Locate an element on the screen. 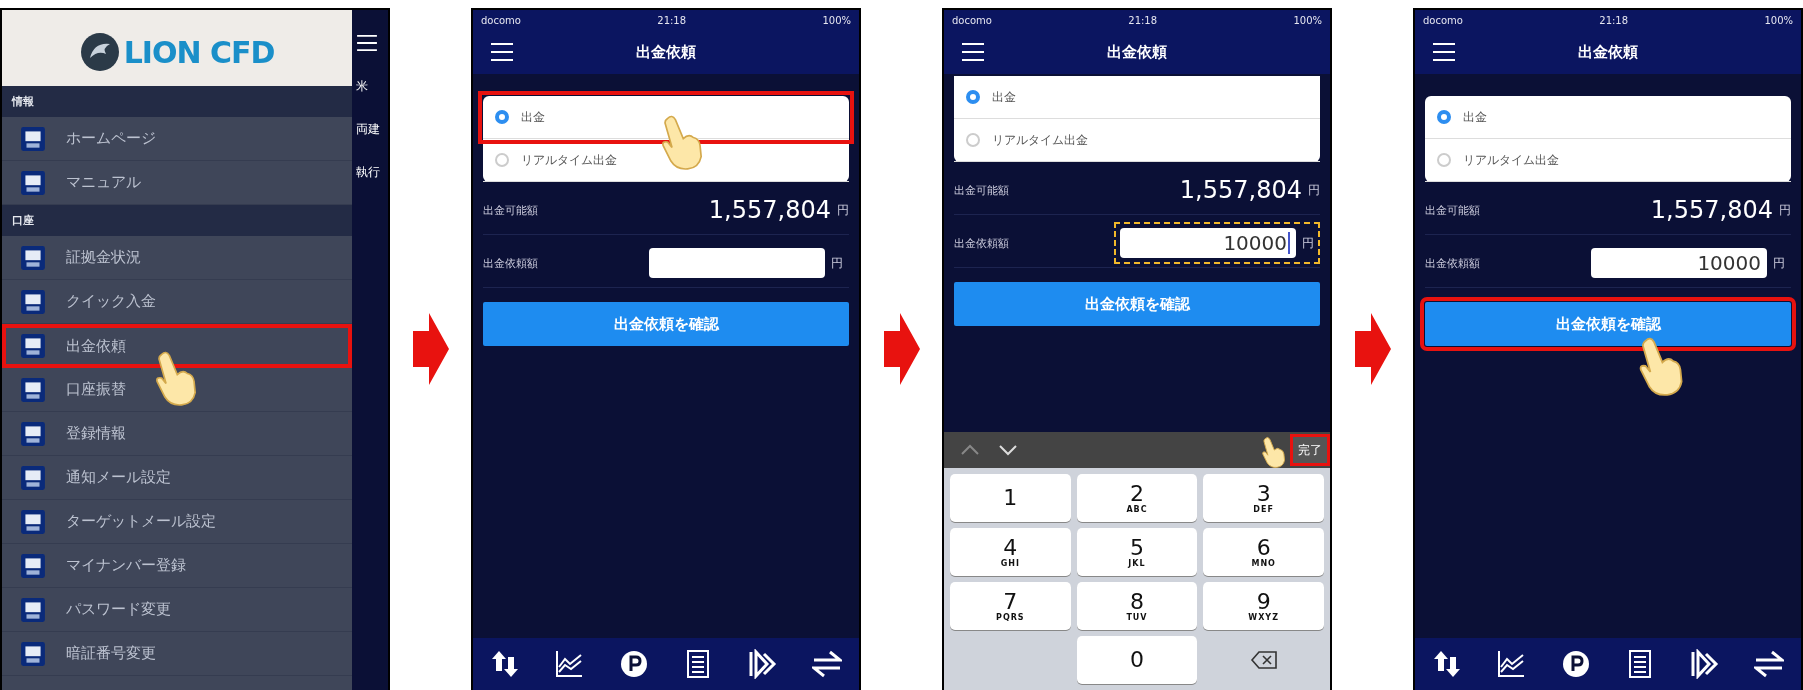  section-header: 情報 is located at coordinates (177, 101).